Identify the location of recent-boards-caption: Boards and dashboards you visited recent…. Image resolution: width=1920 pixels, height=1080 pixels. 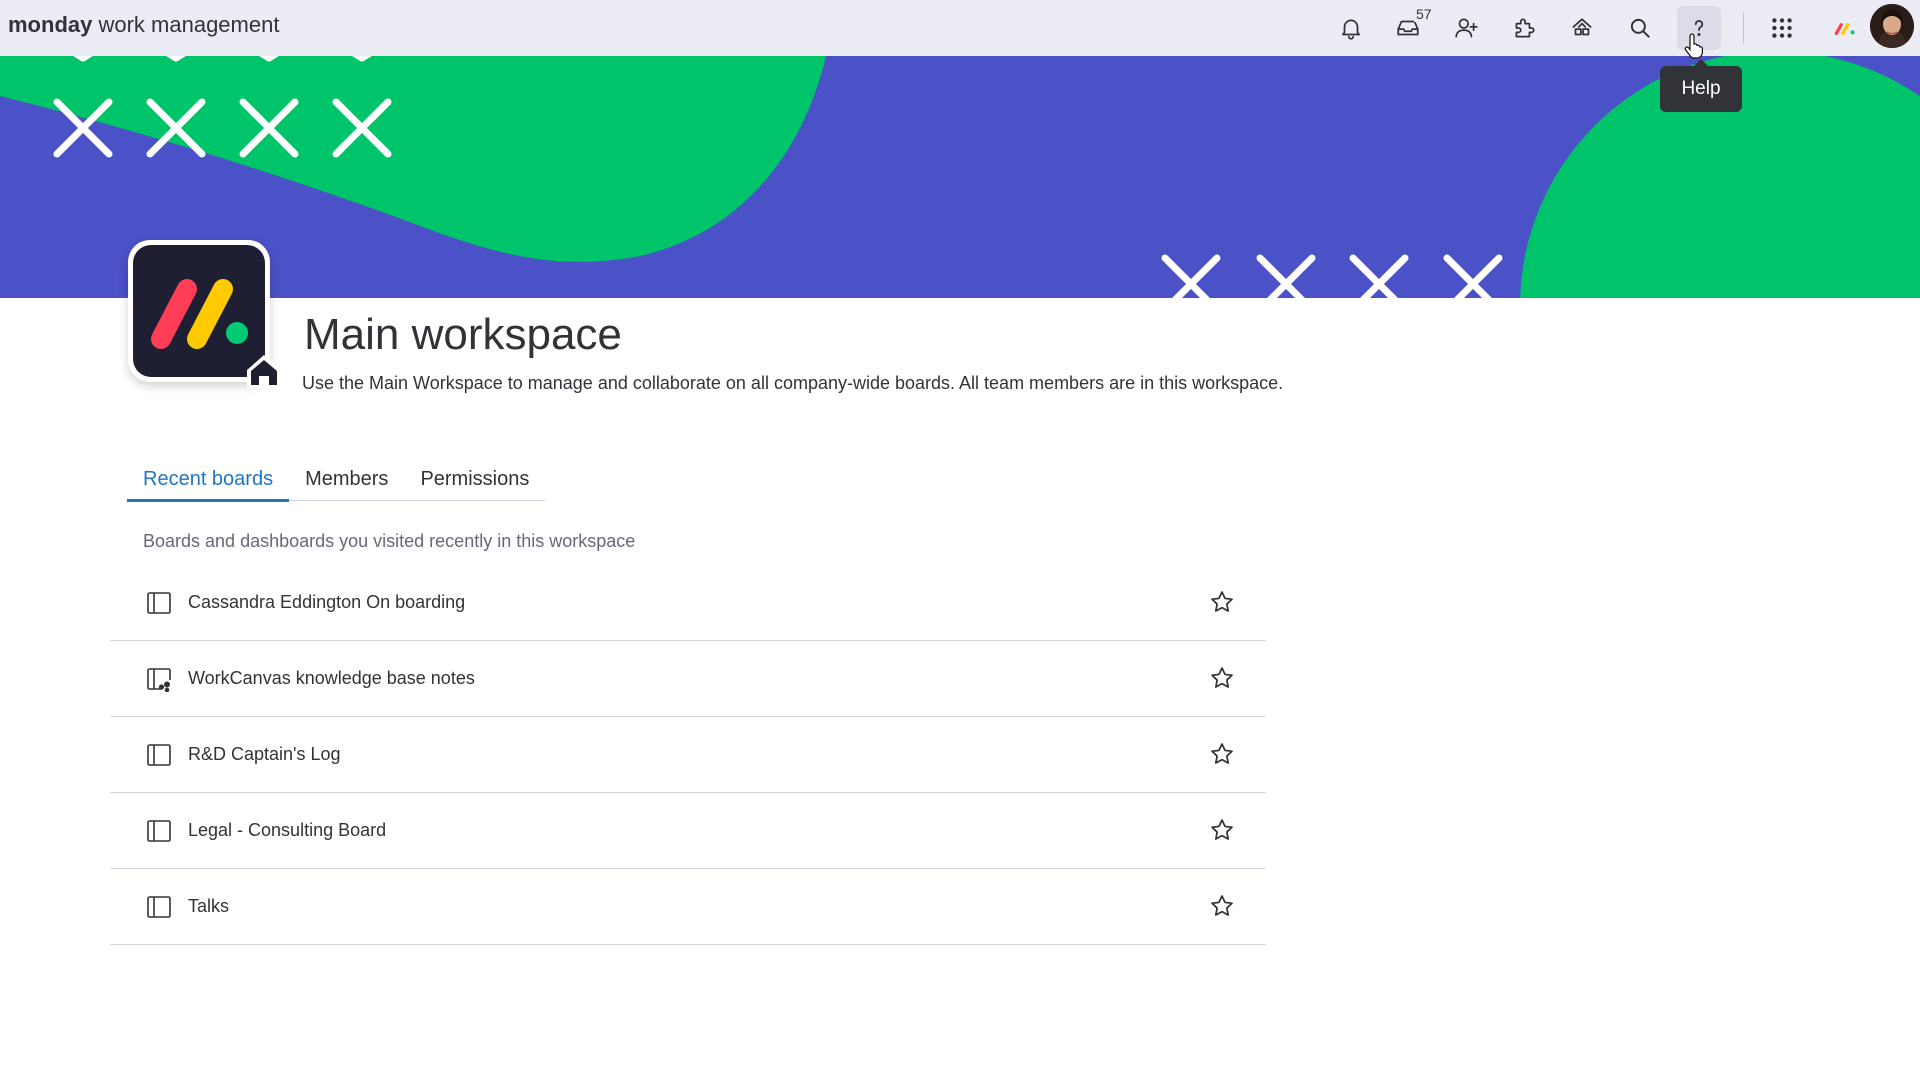
(389, 541).